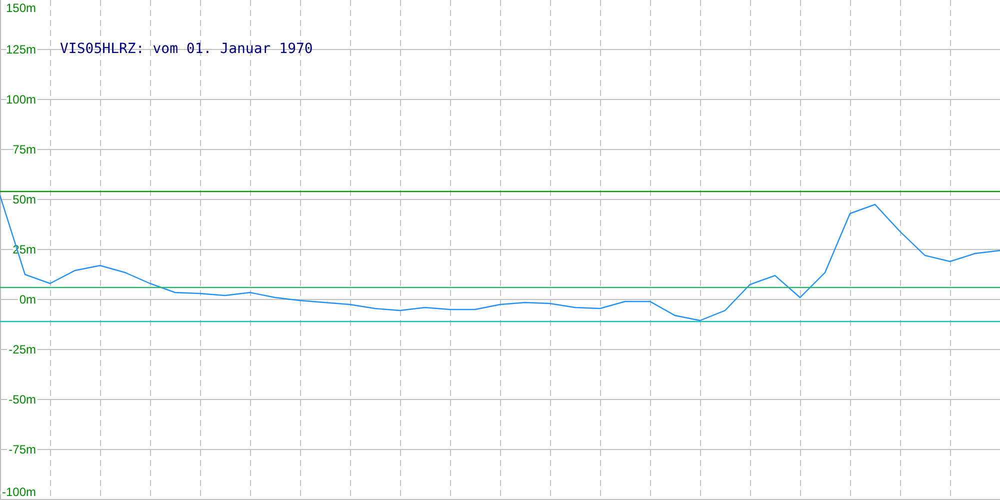 The image size is (1000, 500). Describe the element at coordinates (21, 8) in the screenshot. I see `axis-label: 150m` at that location.